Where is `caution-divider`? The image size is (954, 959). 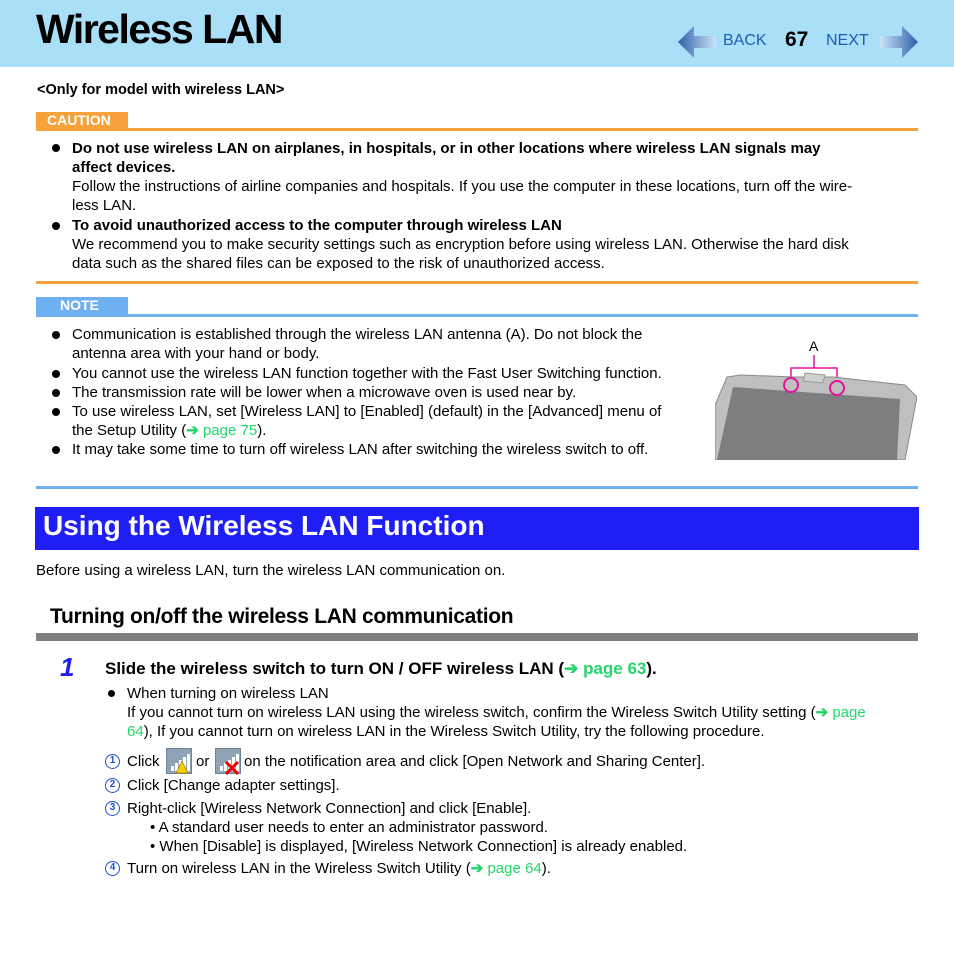
caution-divider is located at coordinates (477, 129).